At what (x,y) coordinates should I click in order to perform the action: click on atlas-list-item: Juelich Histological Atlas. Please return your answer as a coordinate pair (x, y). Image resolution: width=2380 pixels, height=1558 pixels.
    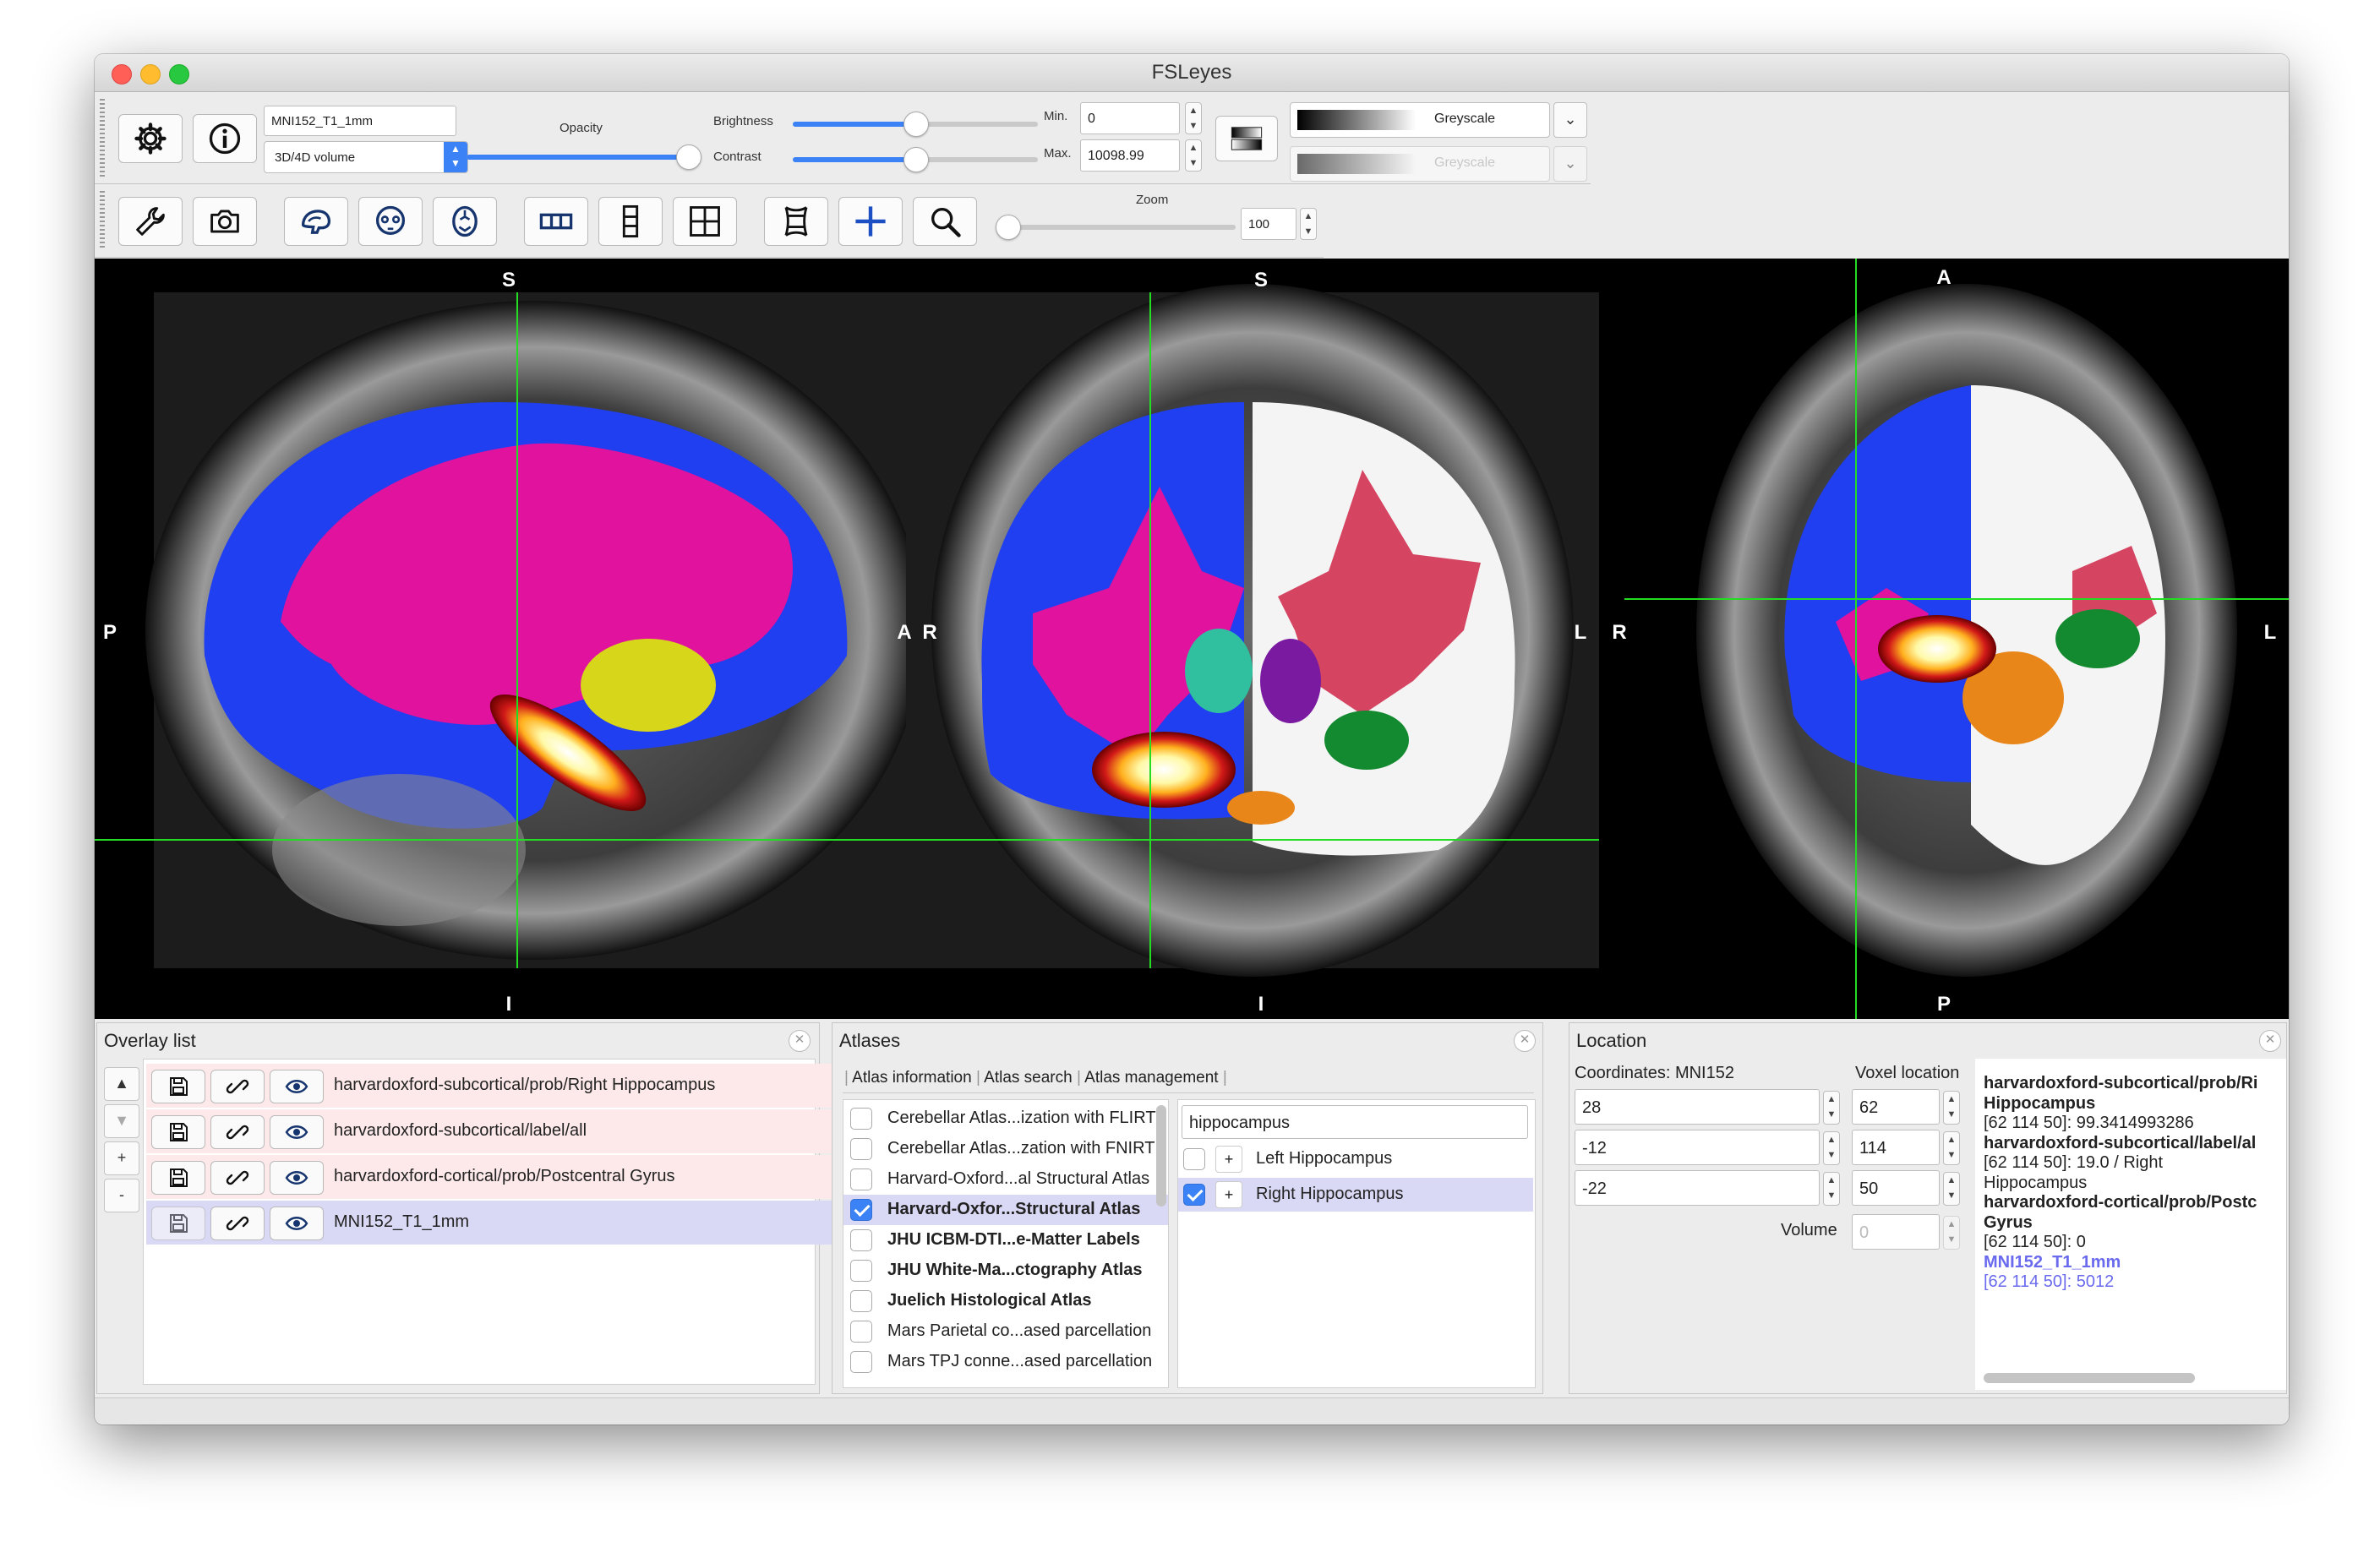
    Looking at the image, I should click on (1005, 1301).